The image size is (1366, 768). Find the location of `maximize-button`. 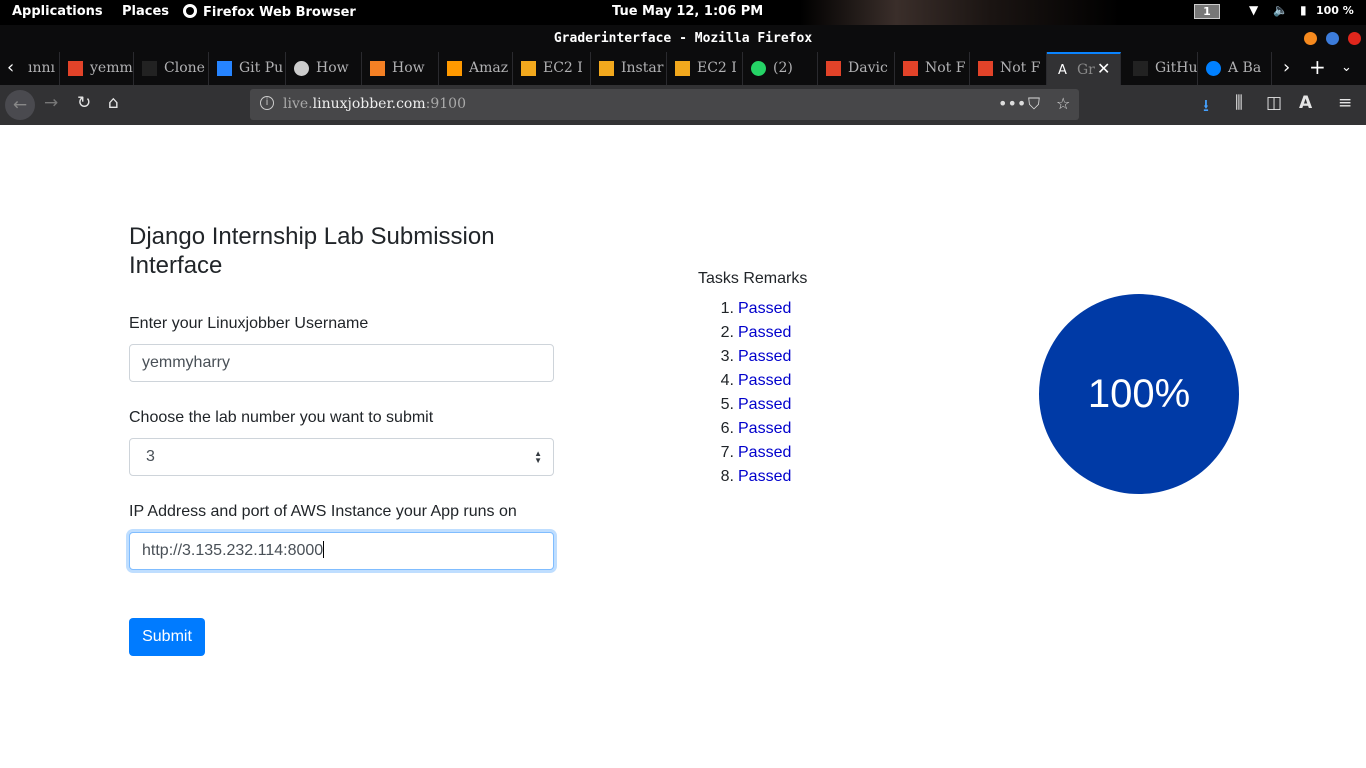

maximize-button is located at coordinates (1332, 38).